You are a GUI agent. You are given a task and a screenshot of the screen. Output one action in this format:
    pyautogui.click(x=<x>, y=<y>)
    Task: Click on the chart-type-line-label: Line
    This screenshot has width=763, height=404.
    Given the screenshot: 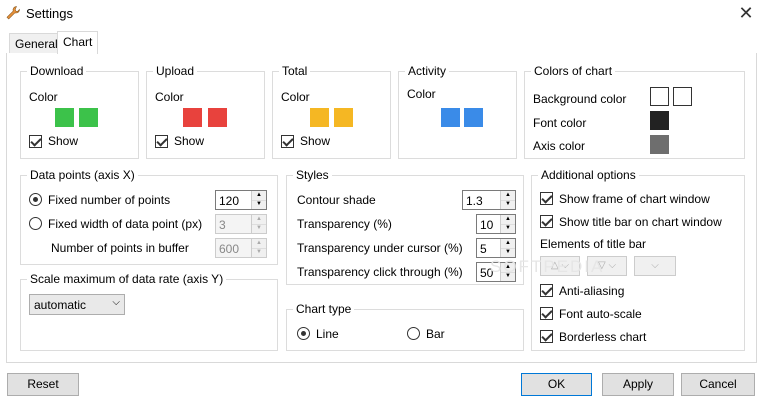 What is the action you would take?
    pyautogui.click(x=327, y=334)
    